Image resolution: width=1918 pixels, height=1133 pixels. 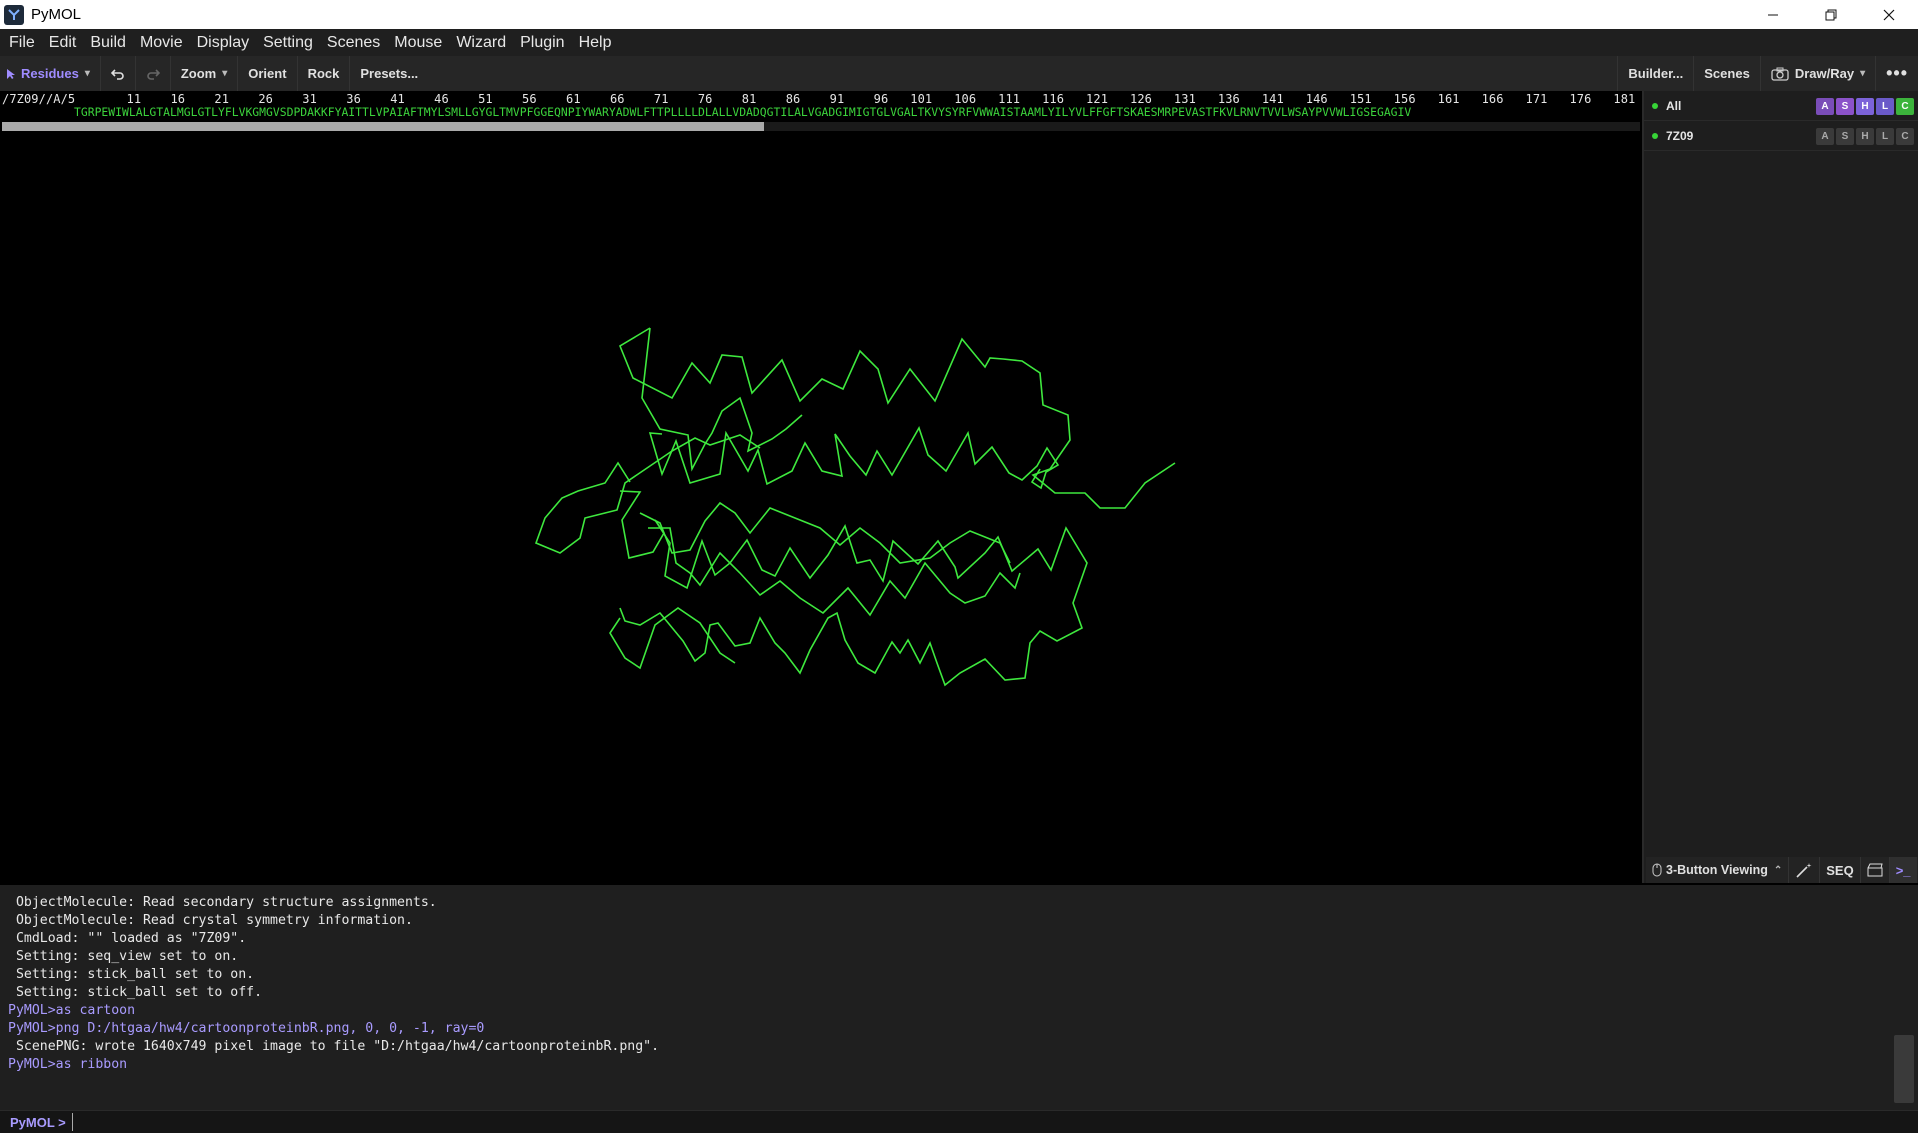 I want to click on mouse-mode-button: 3-Button Viewing ⌃, so click(x=1717, y=870).